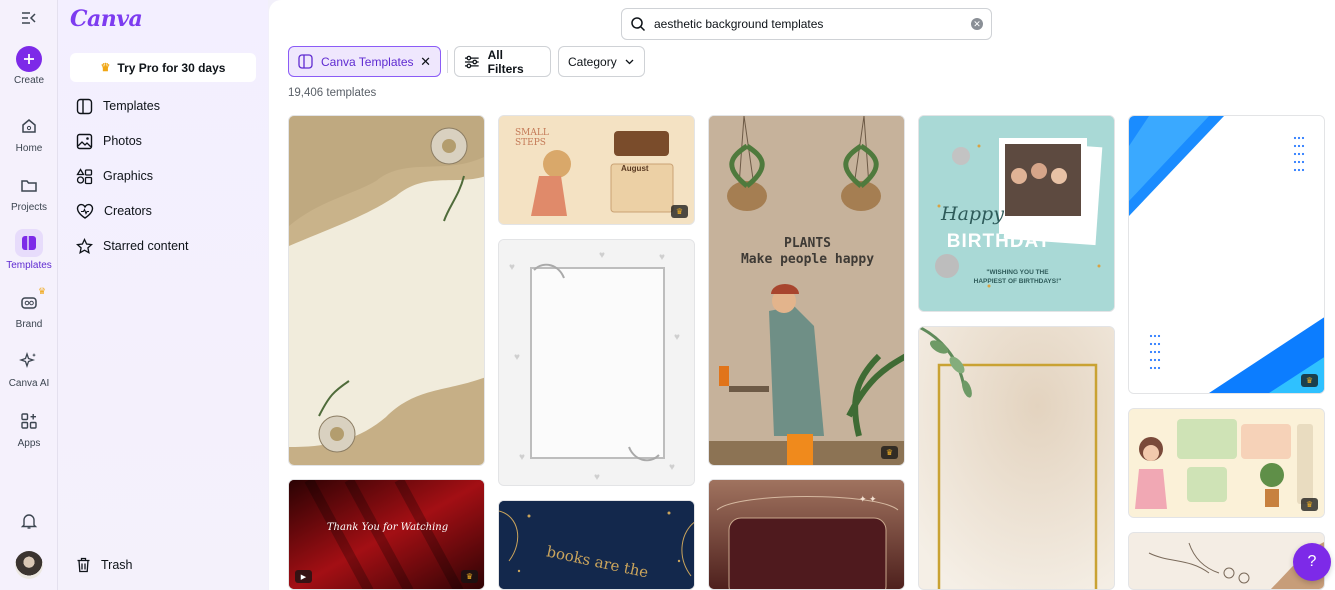  I want to click on apps-icon, so click(29, 421).